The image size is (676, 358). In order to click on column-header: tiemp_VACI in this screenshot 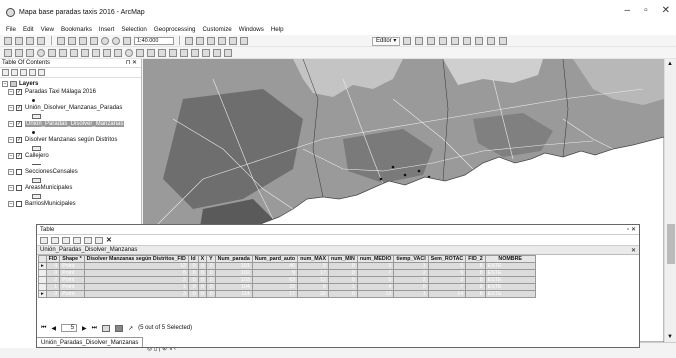, I will do `click(411, 259)`.